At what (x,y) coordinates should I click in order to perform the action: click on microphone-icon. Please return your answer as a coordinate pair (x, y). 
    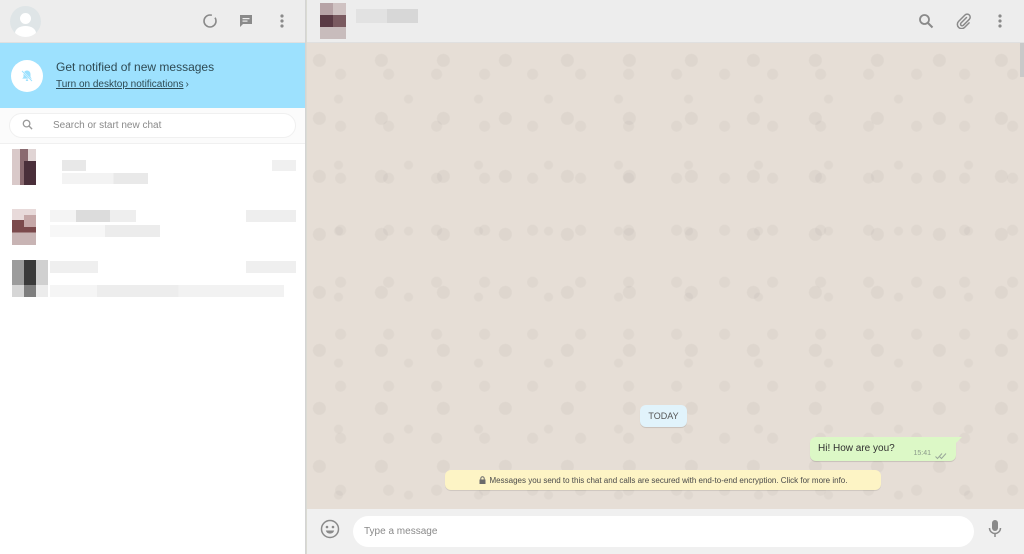
    Looking at the image, I should click on (995, 531).